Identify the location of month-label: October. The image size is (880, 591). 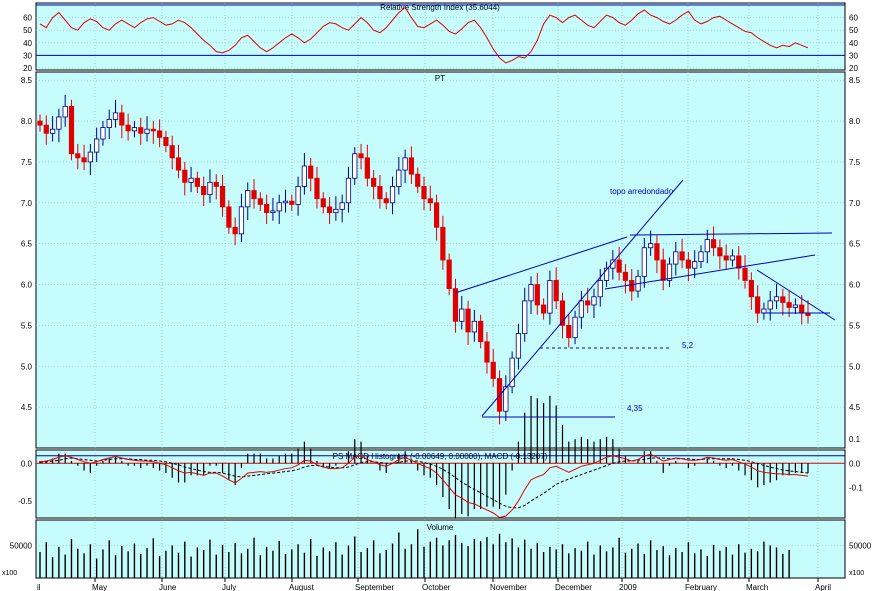
(436, 587).